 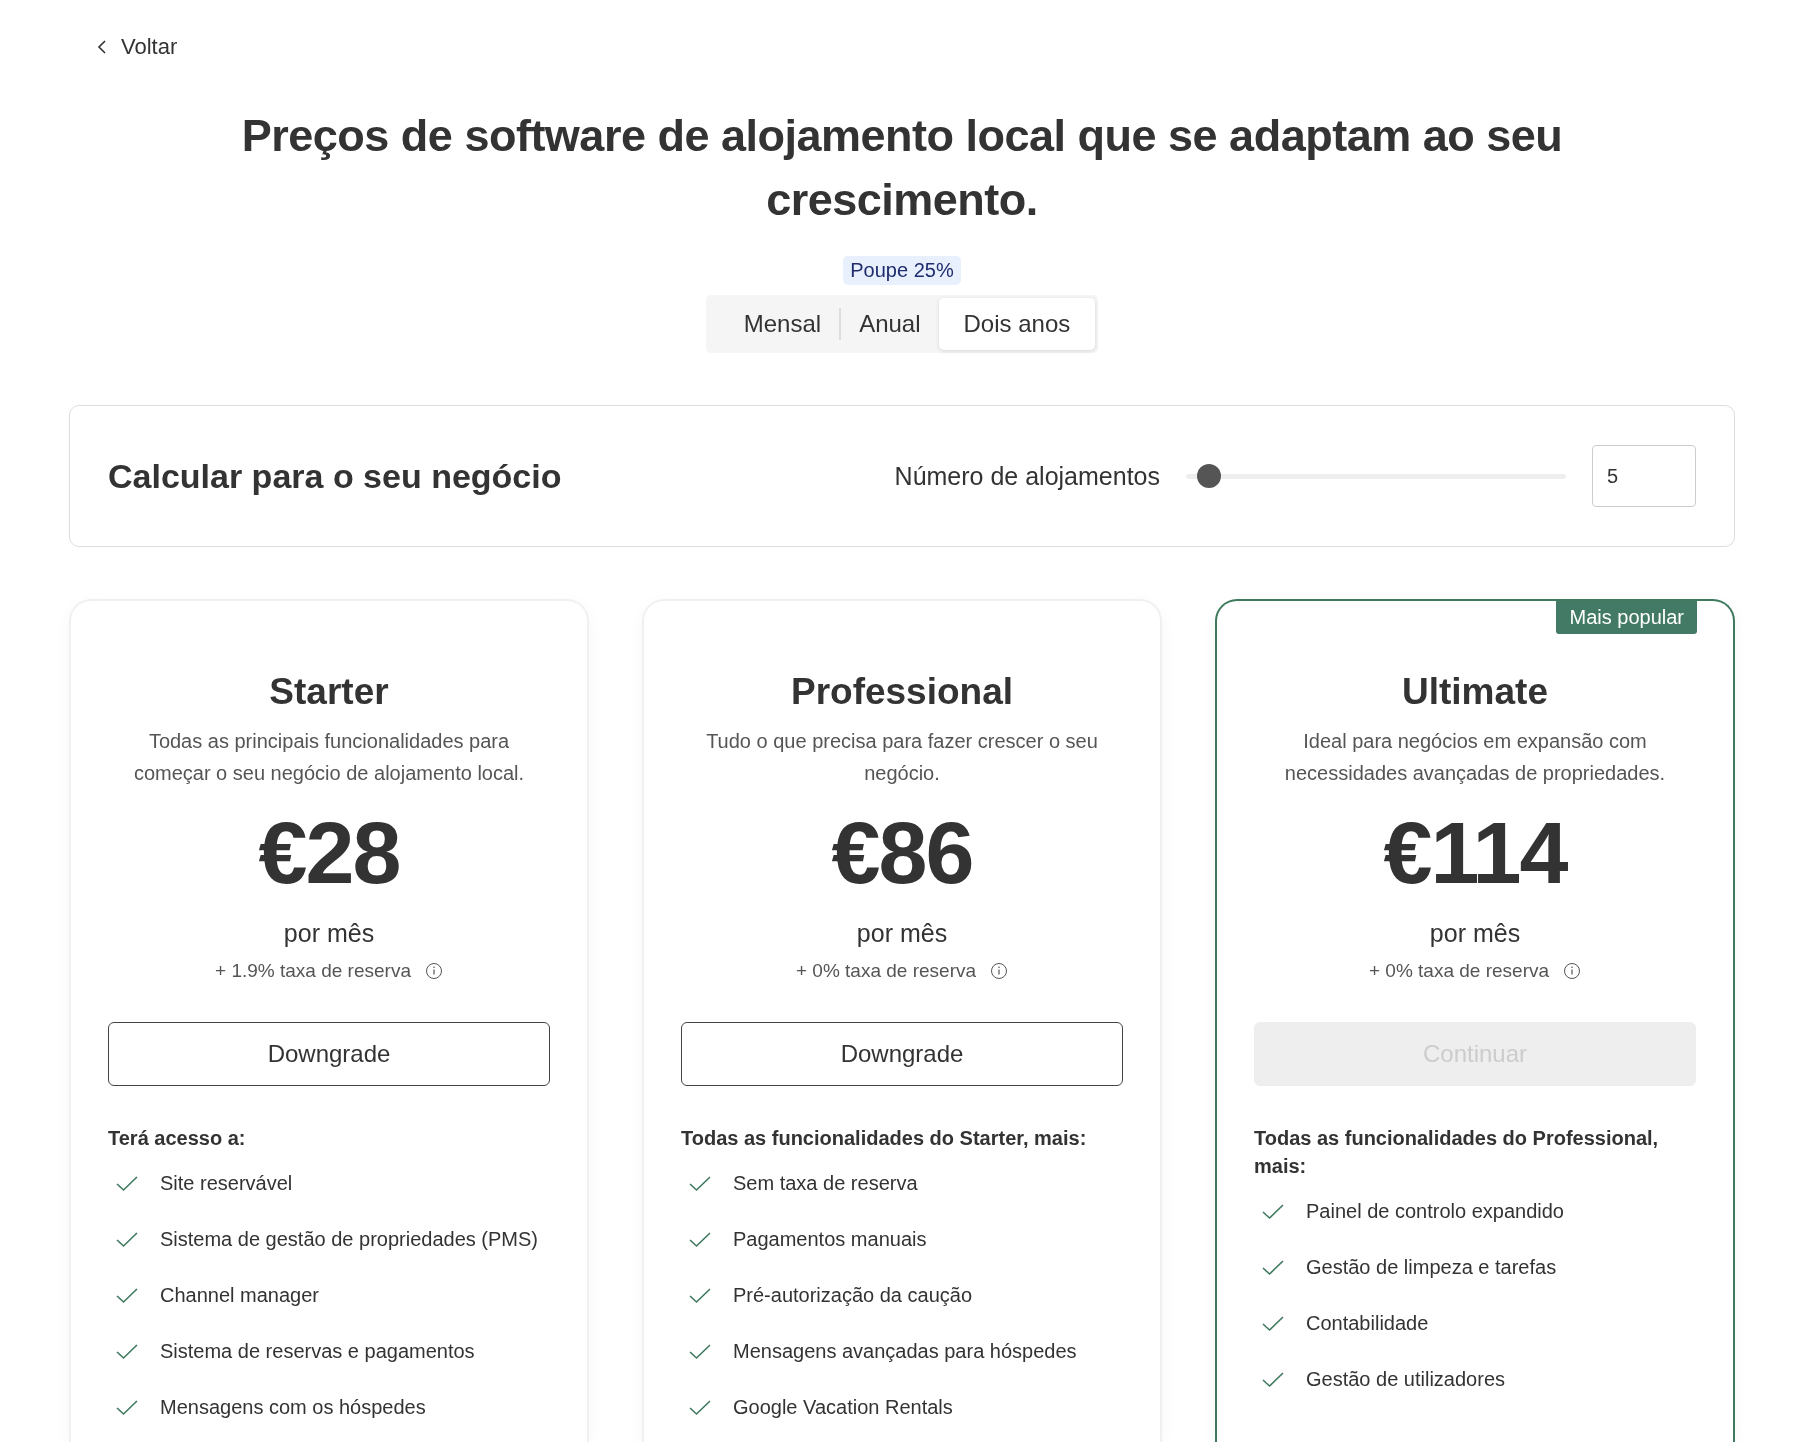 I want to click on feature-item: Sem taxa de reserva, so click(x=825, y=1183).